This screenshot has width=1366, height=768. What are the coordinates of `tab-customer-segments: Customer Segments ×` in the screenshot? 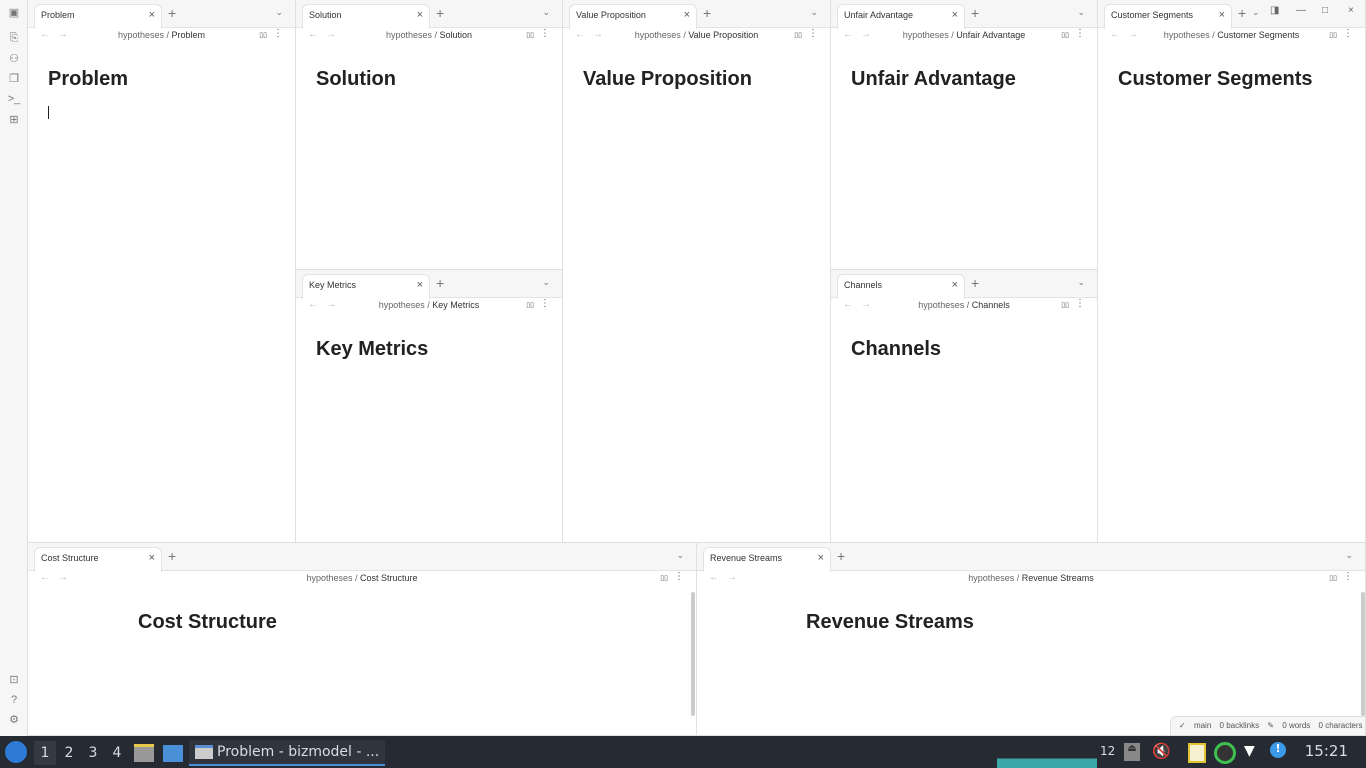 It's located at (1168, 16).